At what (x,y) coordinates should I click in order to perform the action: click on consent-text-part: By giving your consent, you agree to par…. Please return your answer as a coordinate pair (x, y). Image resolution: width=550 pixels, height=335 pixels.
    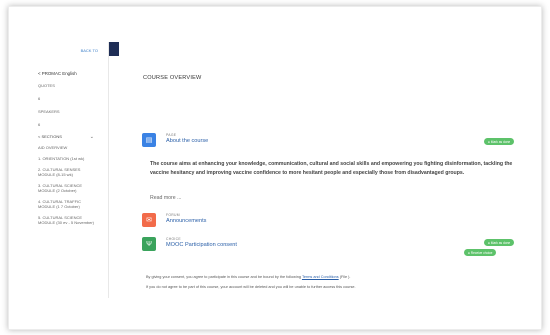
    Looking at the image, I should click on (223, 277).